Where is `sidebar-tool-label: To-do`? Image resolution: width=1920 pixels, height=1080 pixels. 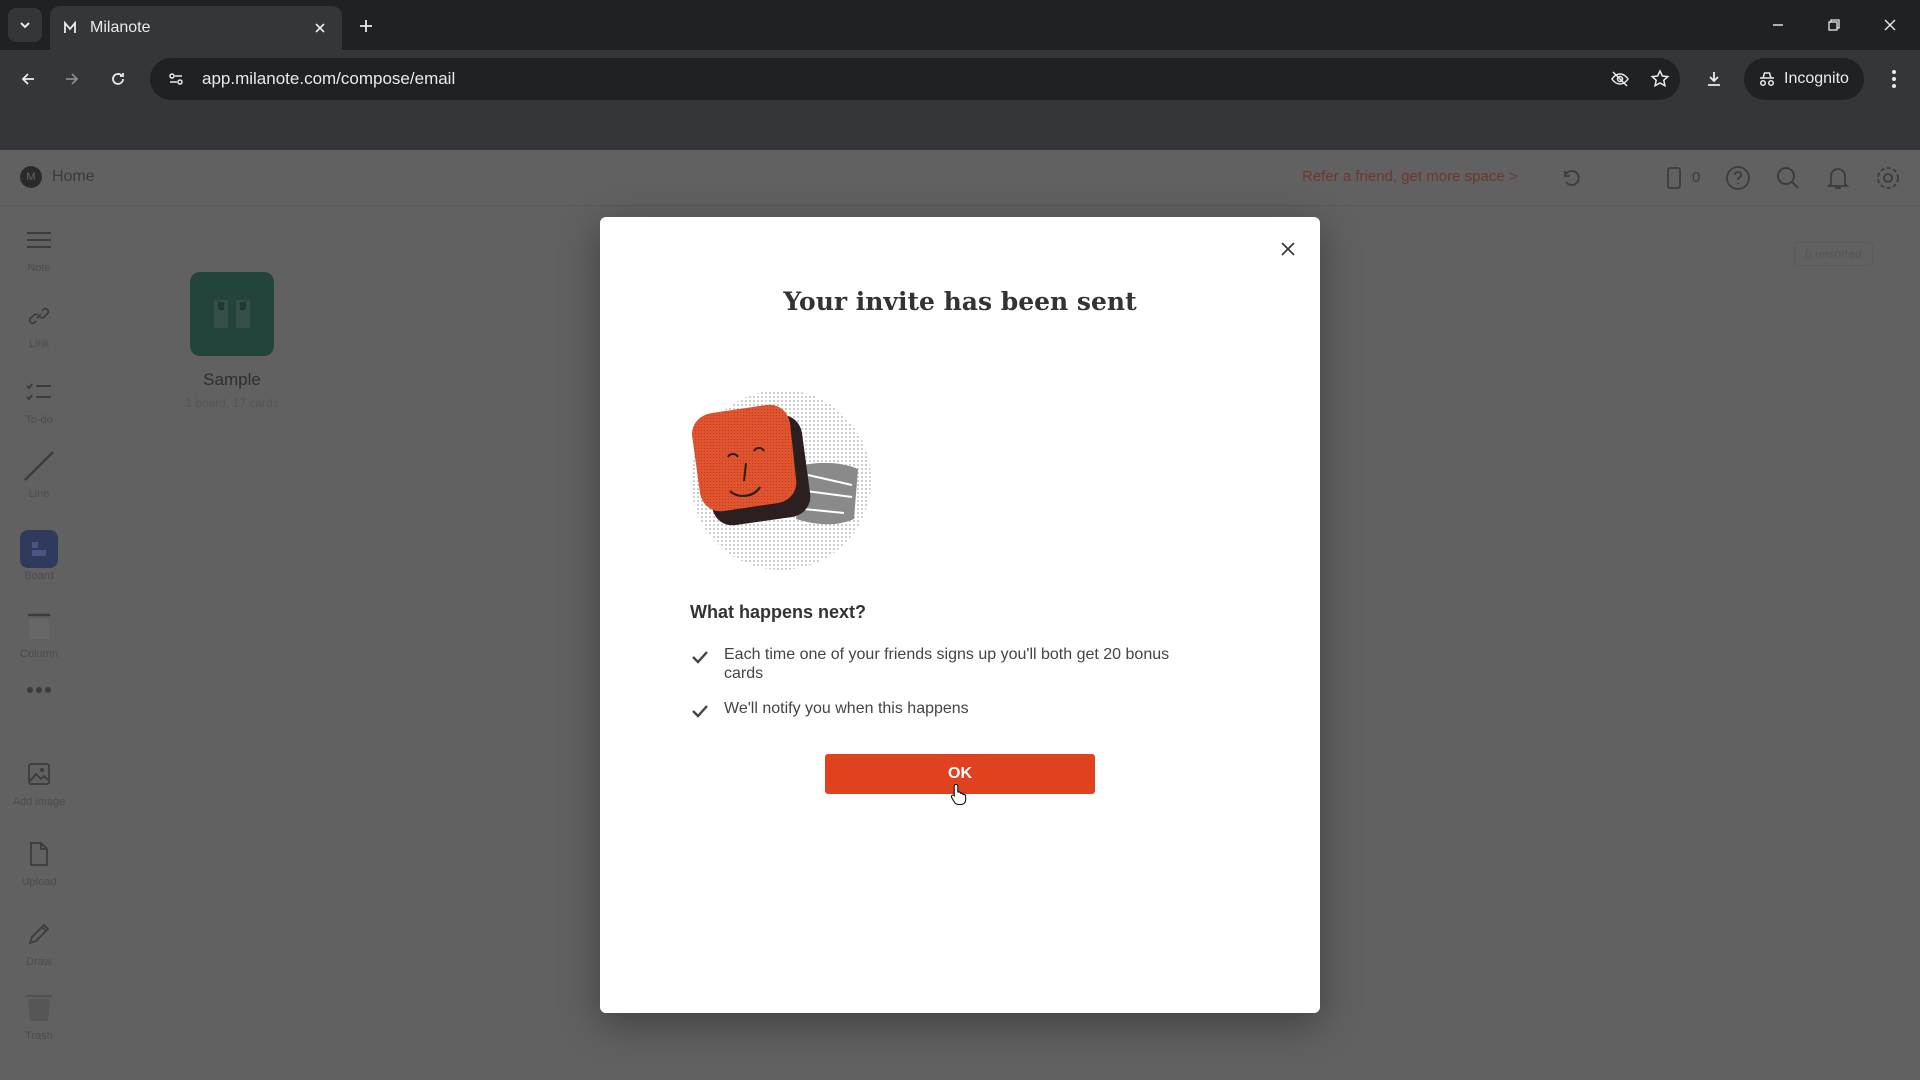
sidebar-tool-label: To-do is located at coordinates (39, 420).